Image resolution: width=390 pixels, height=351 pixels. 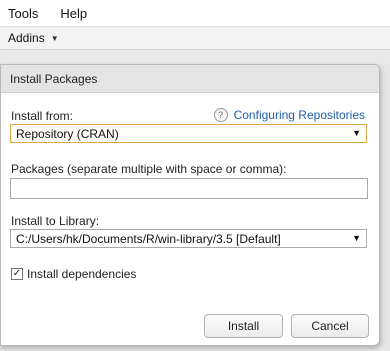 What do you see at coordinates (189, 188) in the screenshot?
I see `packages-input` at bounding box center [189, 188].